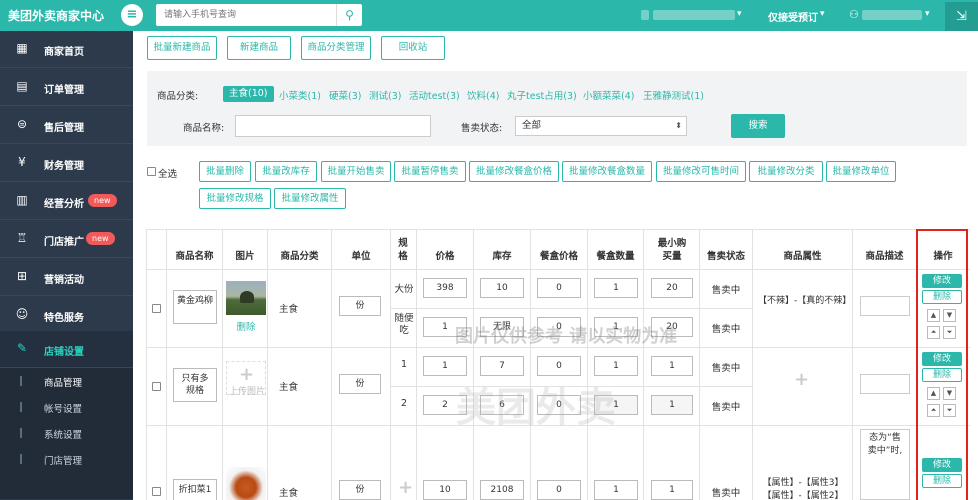 The width and height of the screenshot is (978, 500). Describe the element at coordinates (195, 385) in the screenshot. I see `product-name-box: 只有多规格` at that location.